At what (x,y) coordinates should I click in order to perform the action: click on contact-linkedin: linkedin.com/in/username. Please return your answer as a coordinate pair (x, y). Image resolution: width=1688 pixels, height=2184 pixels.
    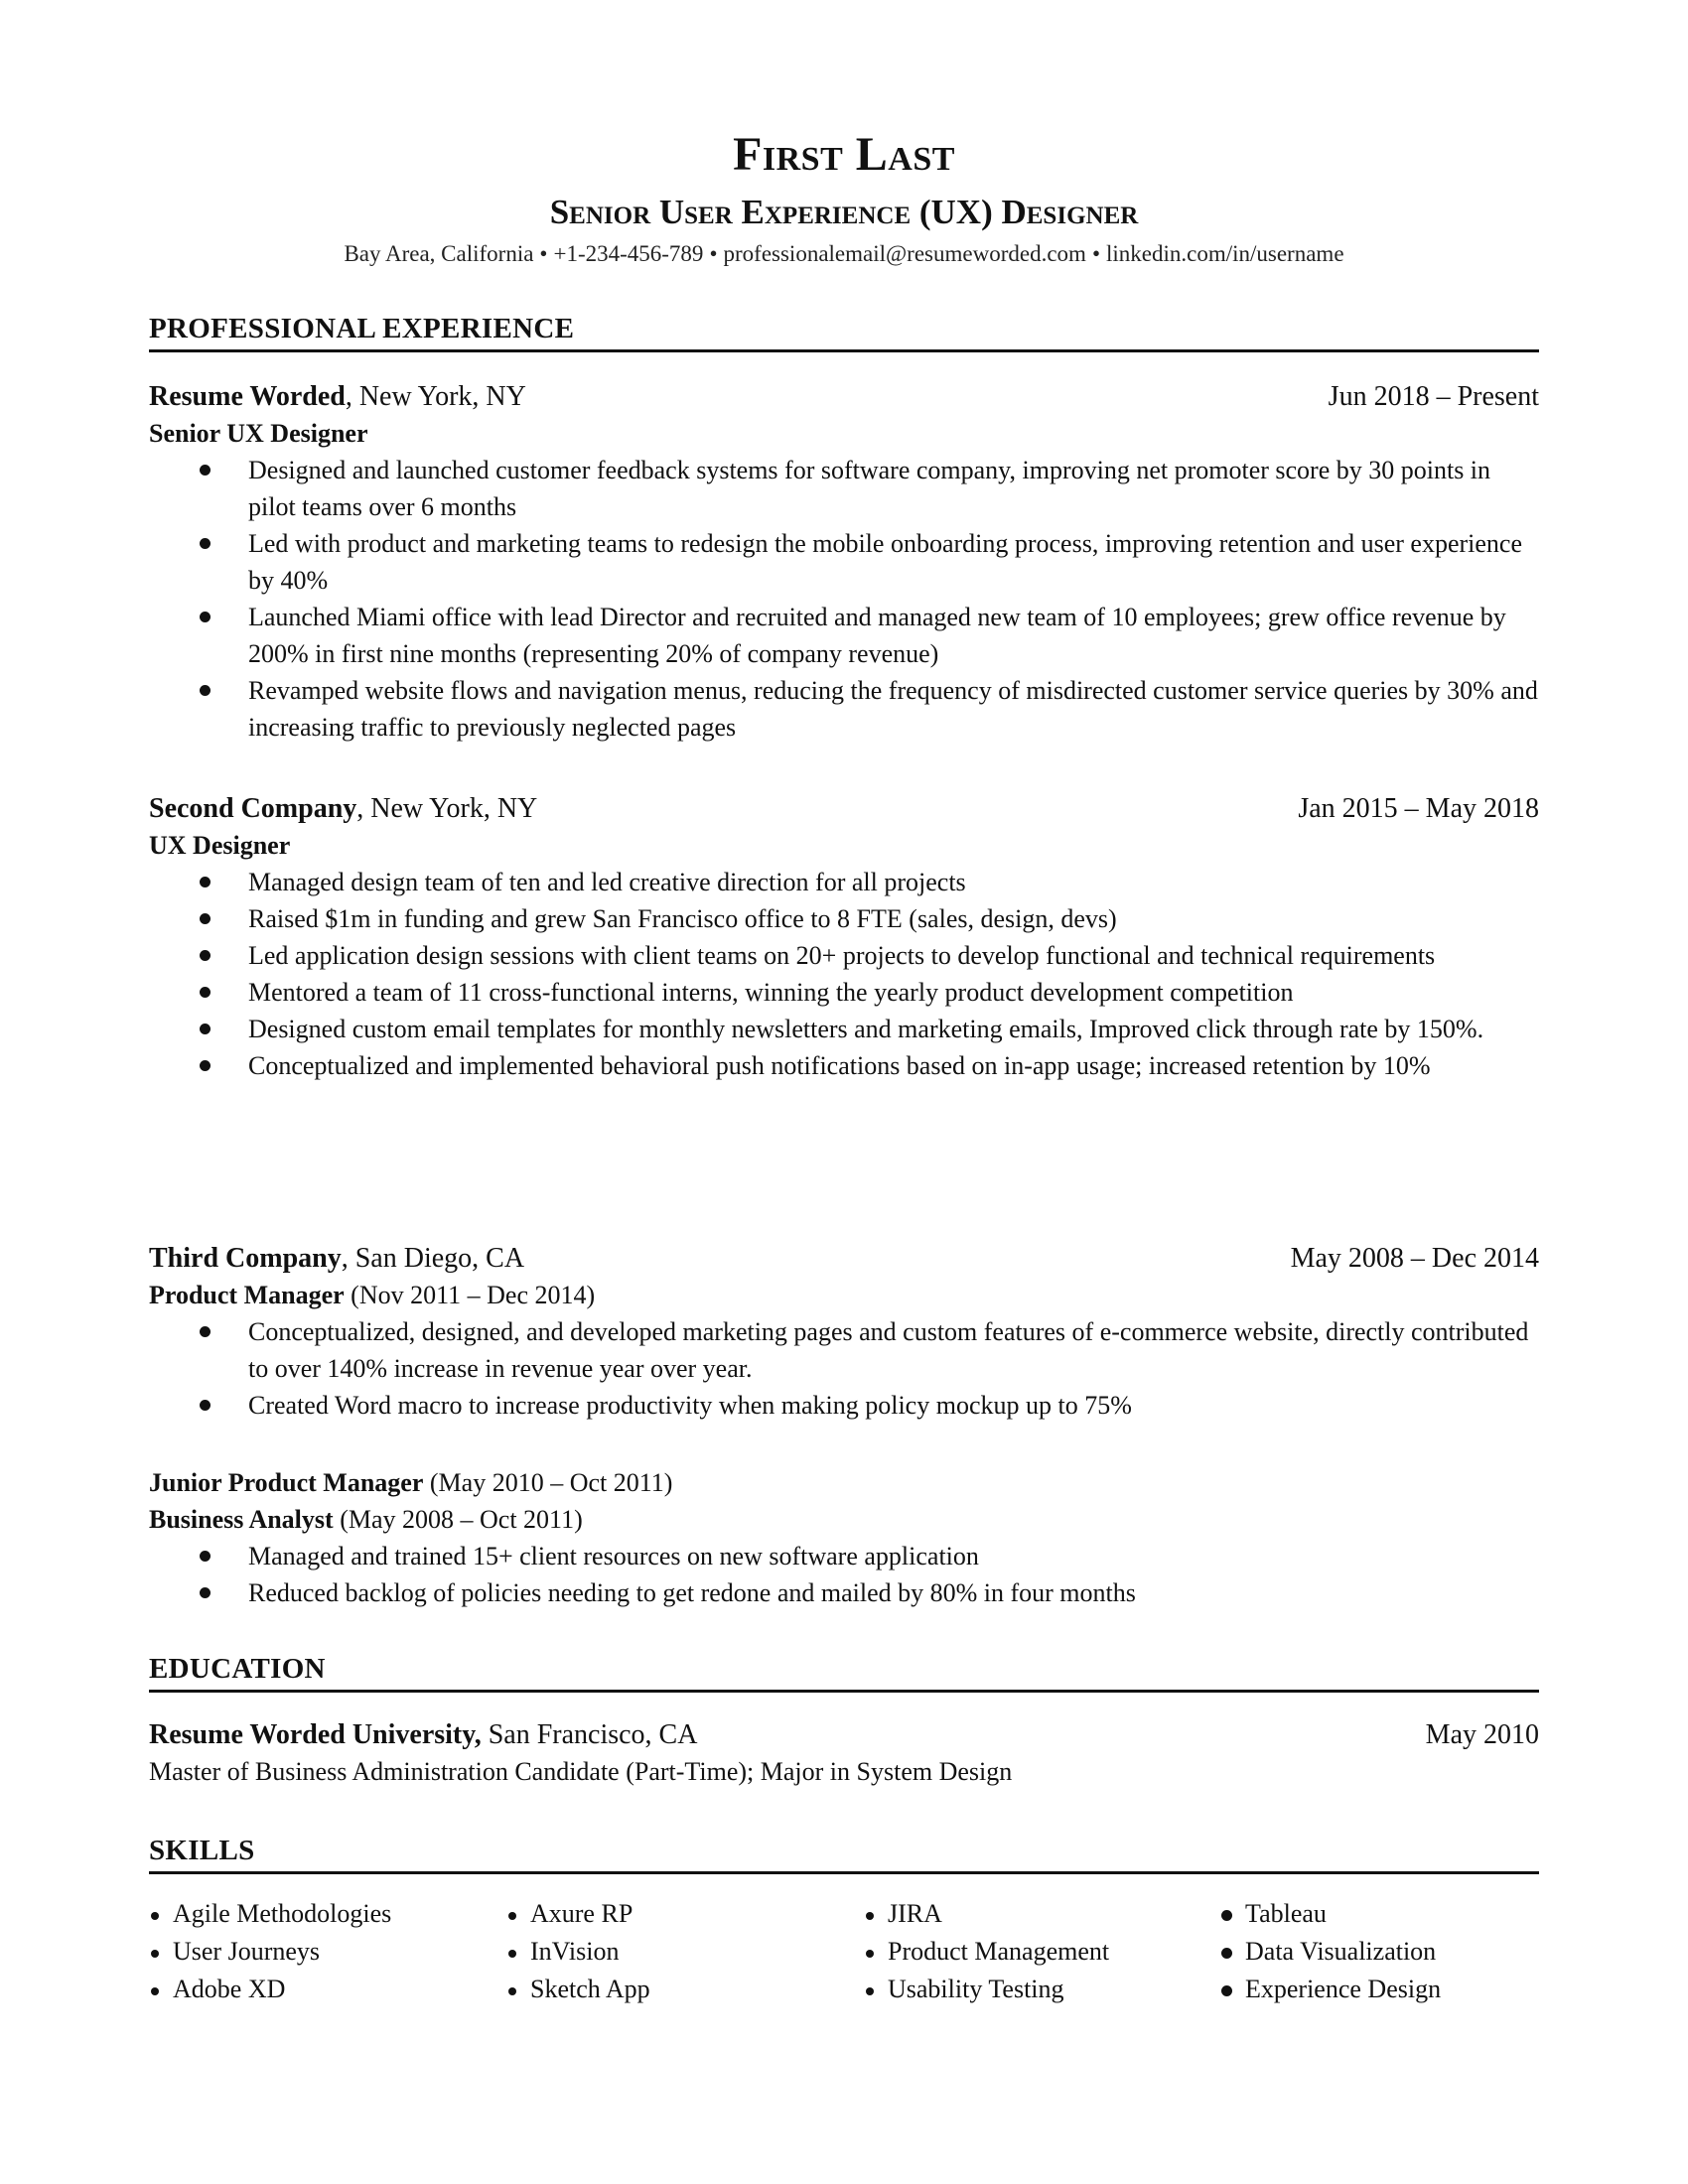
    Looking at the image, I should click on (1225, 253).